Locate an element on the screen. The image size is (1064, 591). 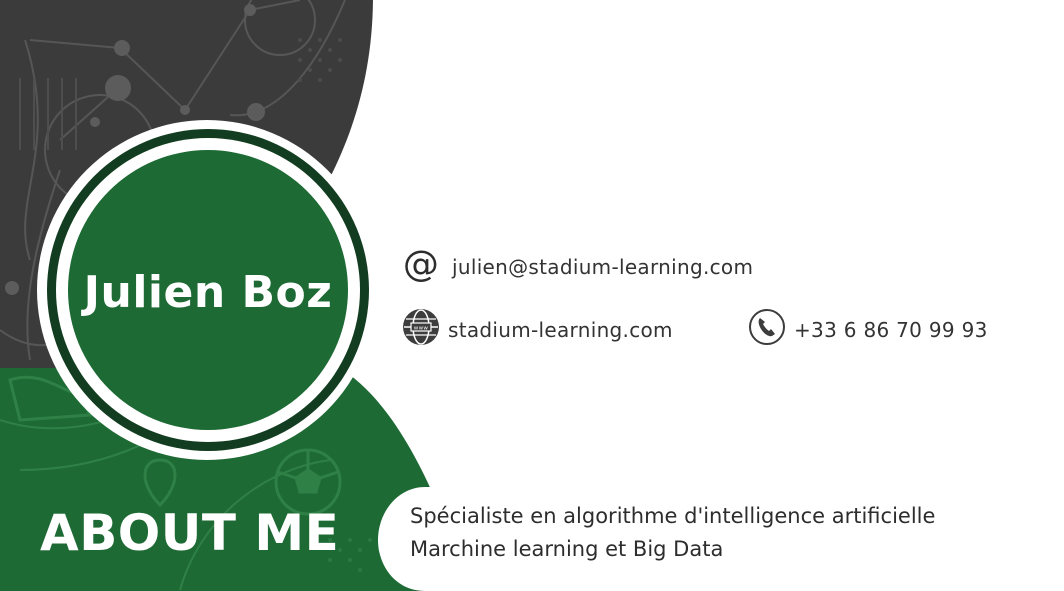
name-badge: Julien Boz is located at coordinates (210, 294).